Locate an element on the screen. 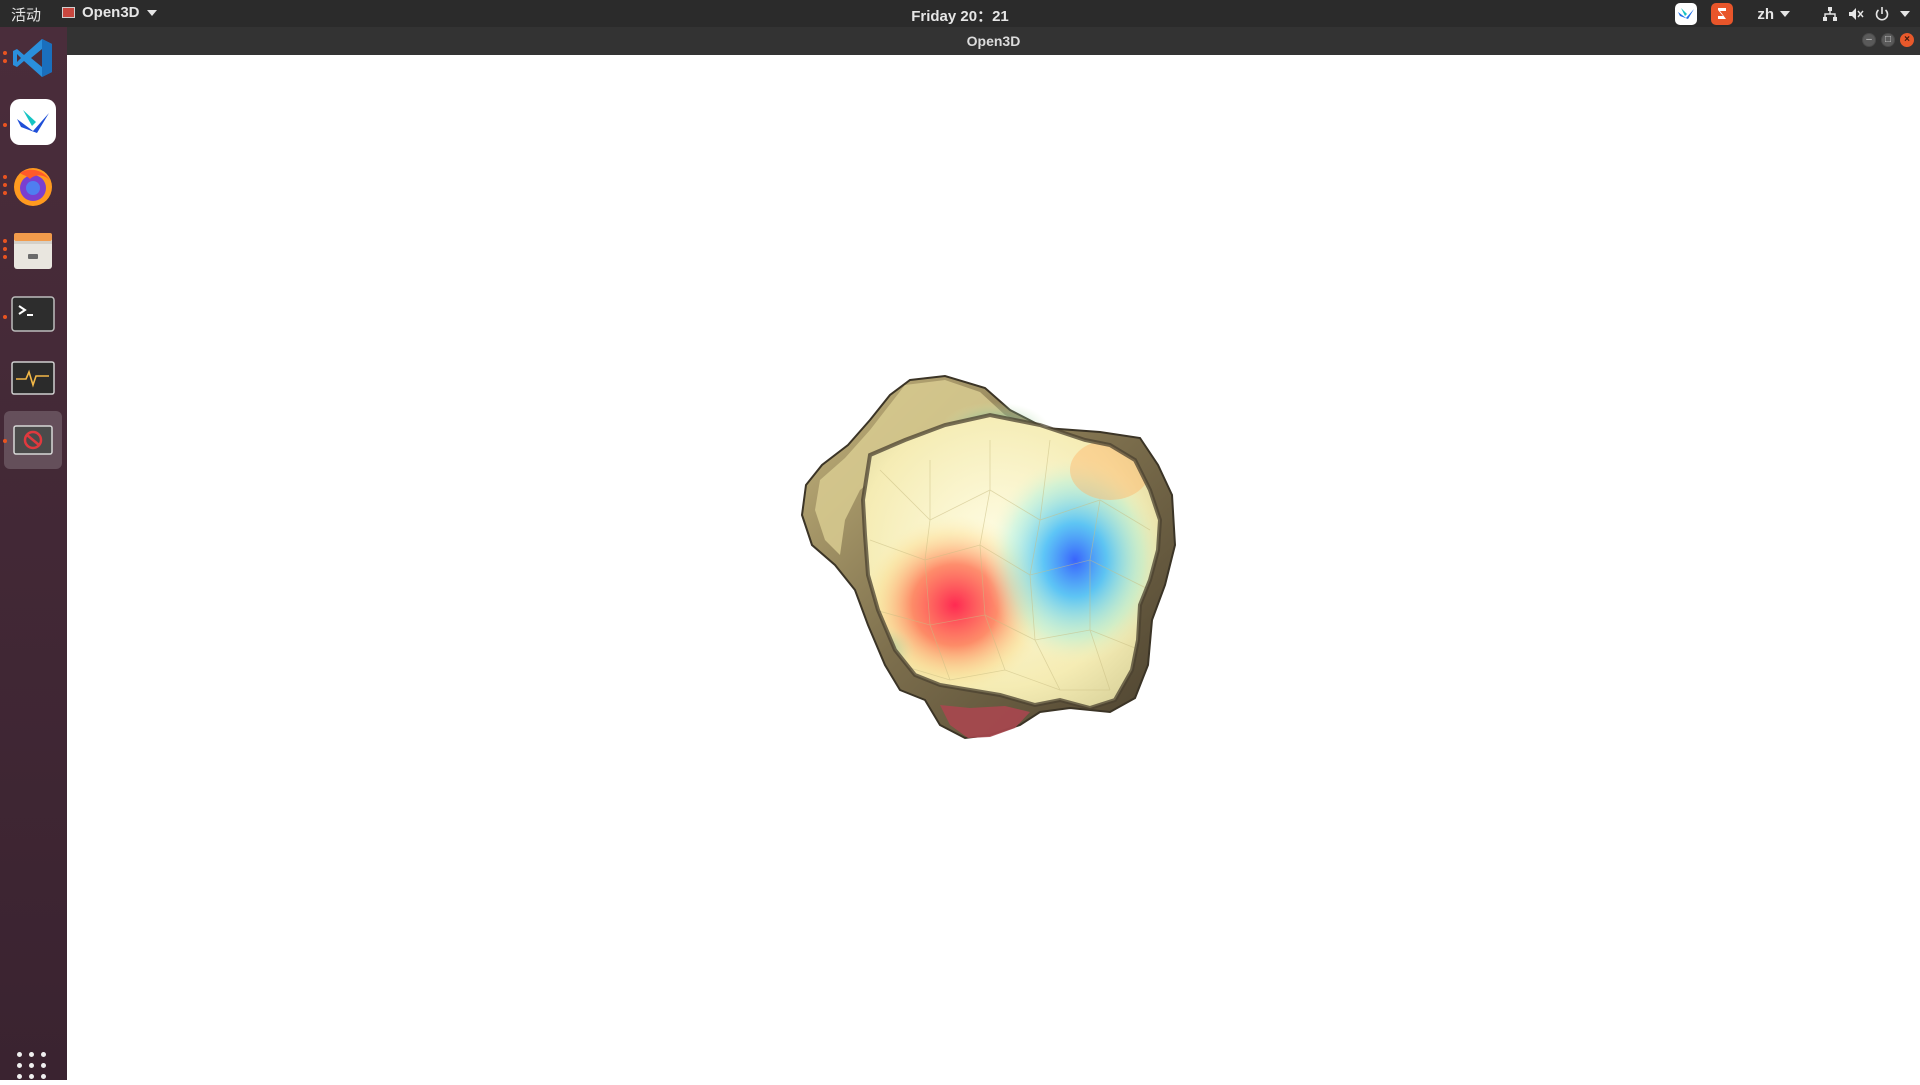 This screenshot has height=1085, width=1920. dock-item-feishu is located at coordinates (33, 122).